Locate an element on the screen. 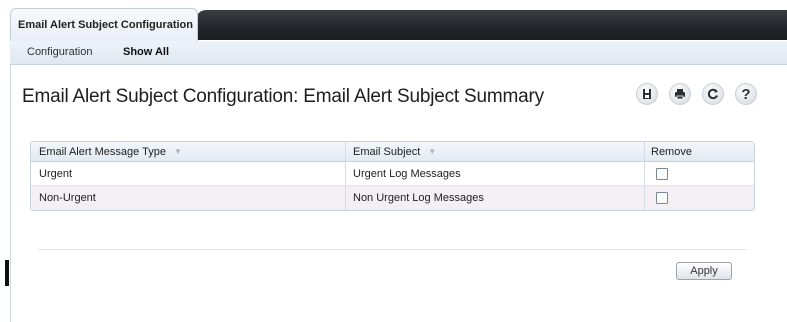 The height and width of the screenshot is (322, 787). column-header-label: Email Subject is located at coordinates (387, 151).